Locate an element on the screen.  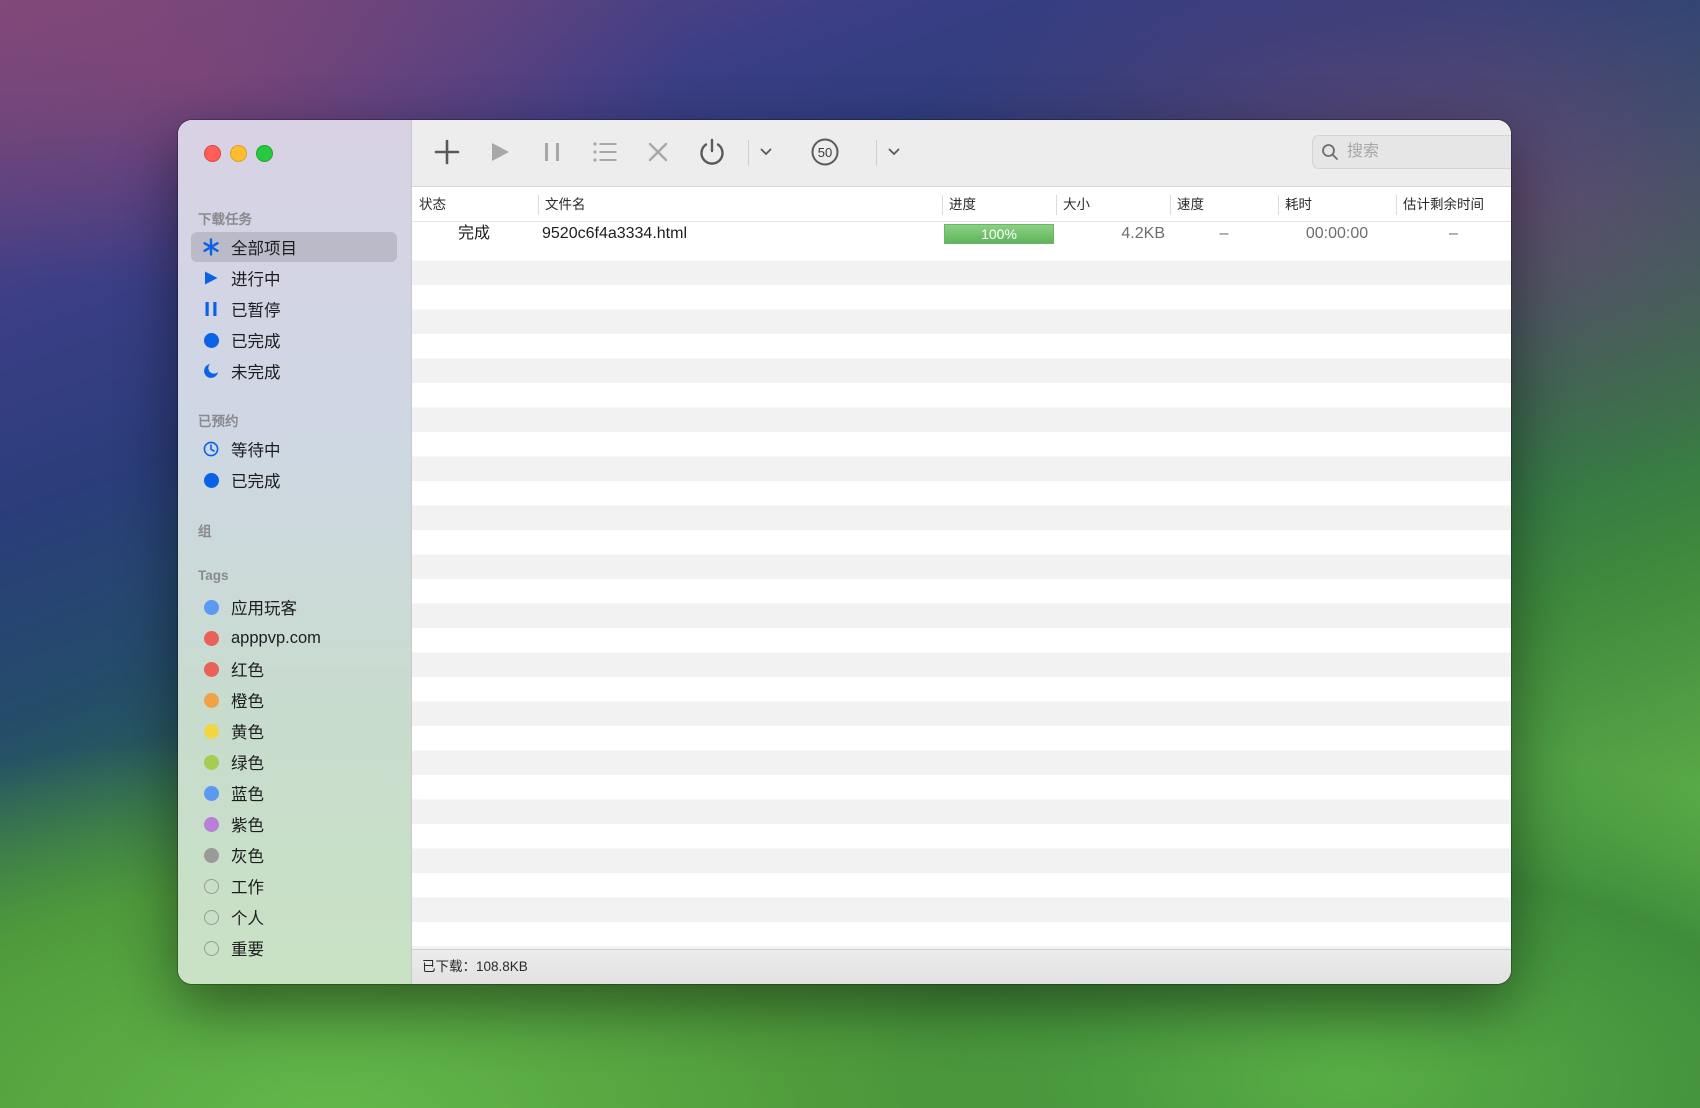
sidebar-item-incomplete: 未完成 is located at coordinates (294, 371).